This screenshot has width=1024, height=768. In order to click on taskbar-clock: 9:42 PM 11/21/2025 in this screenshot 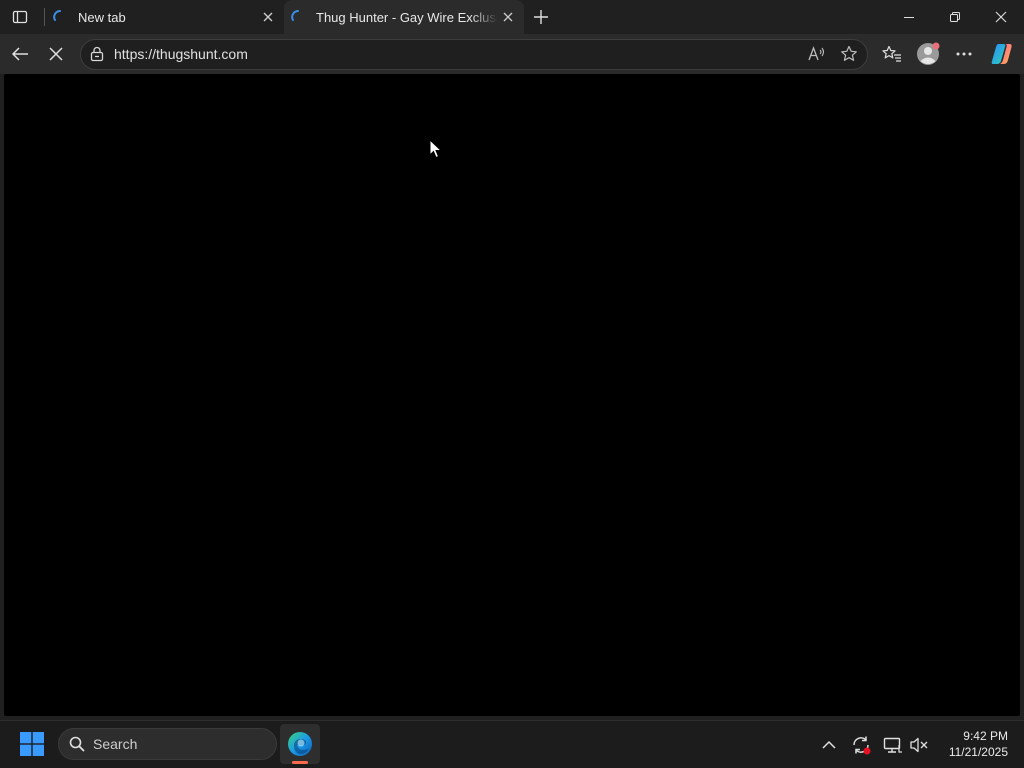, I will do `click(976, 744)`.